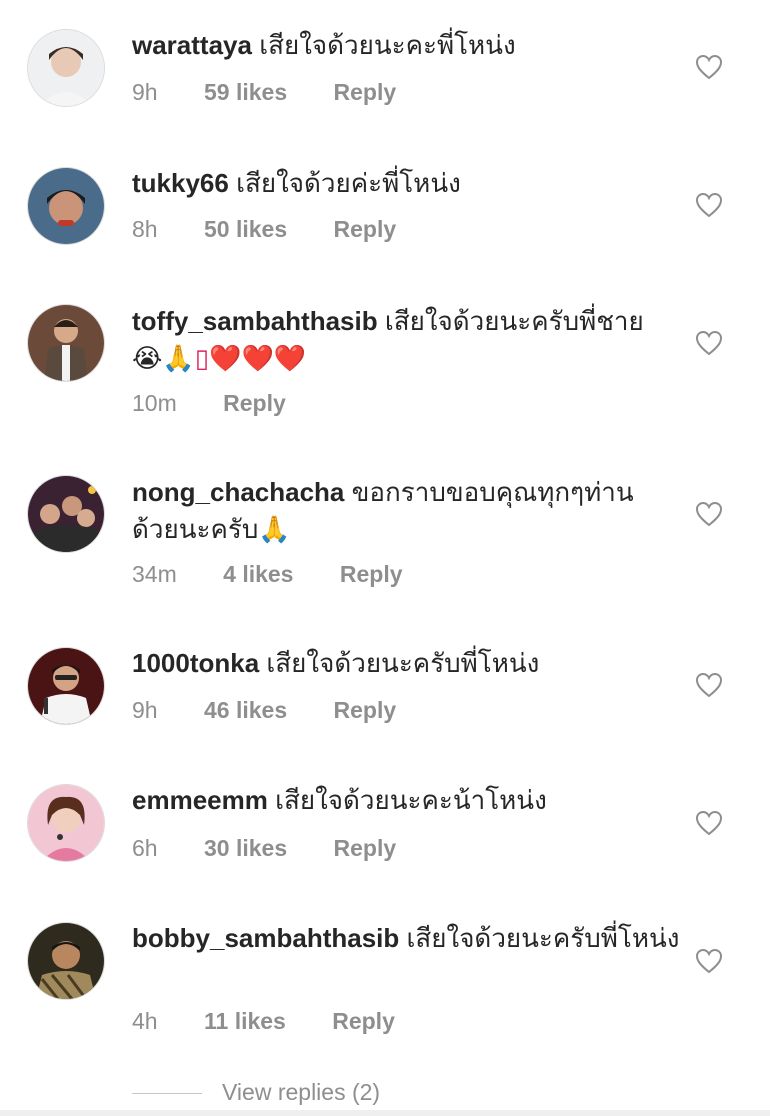 The width and height of the screenshot is (770, 1116). I want to click on timestamp: 6h, so click(145, 848).